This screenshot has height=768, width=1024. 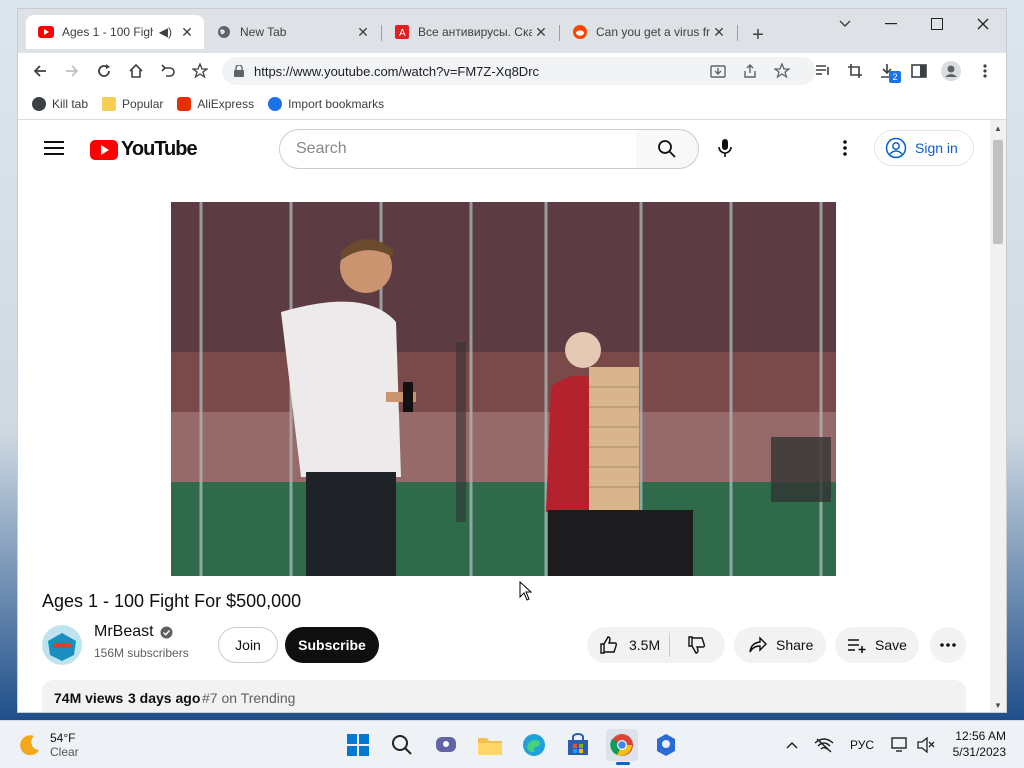 I want to click on like-dislike-group: 3.5M, so click(x=656, y=645).